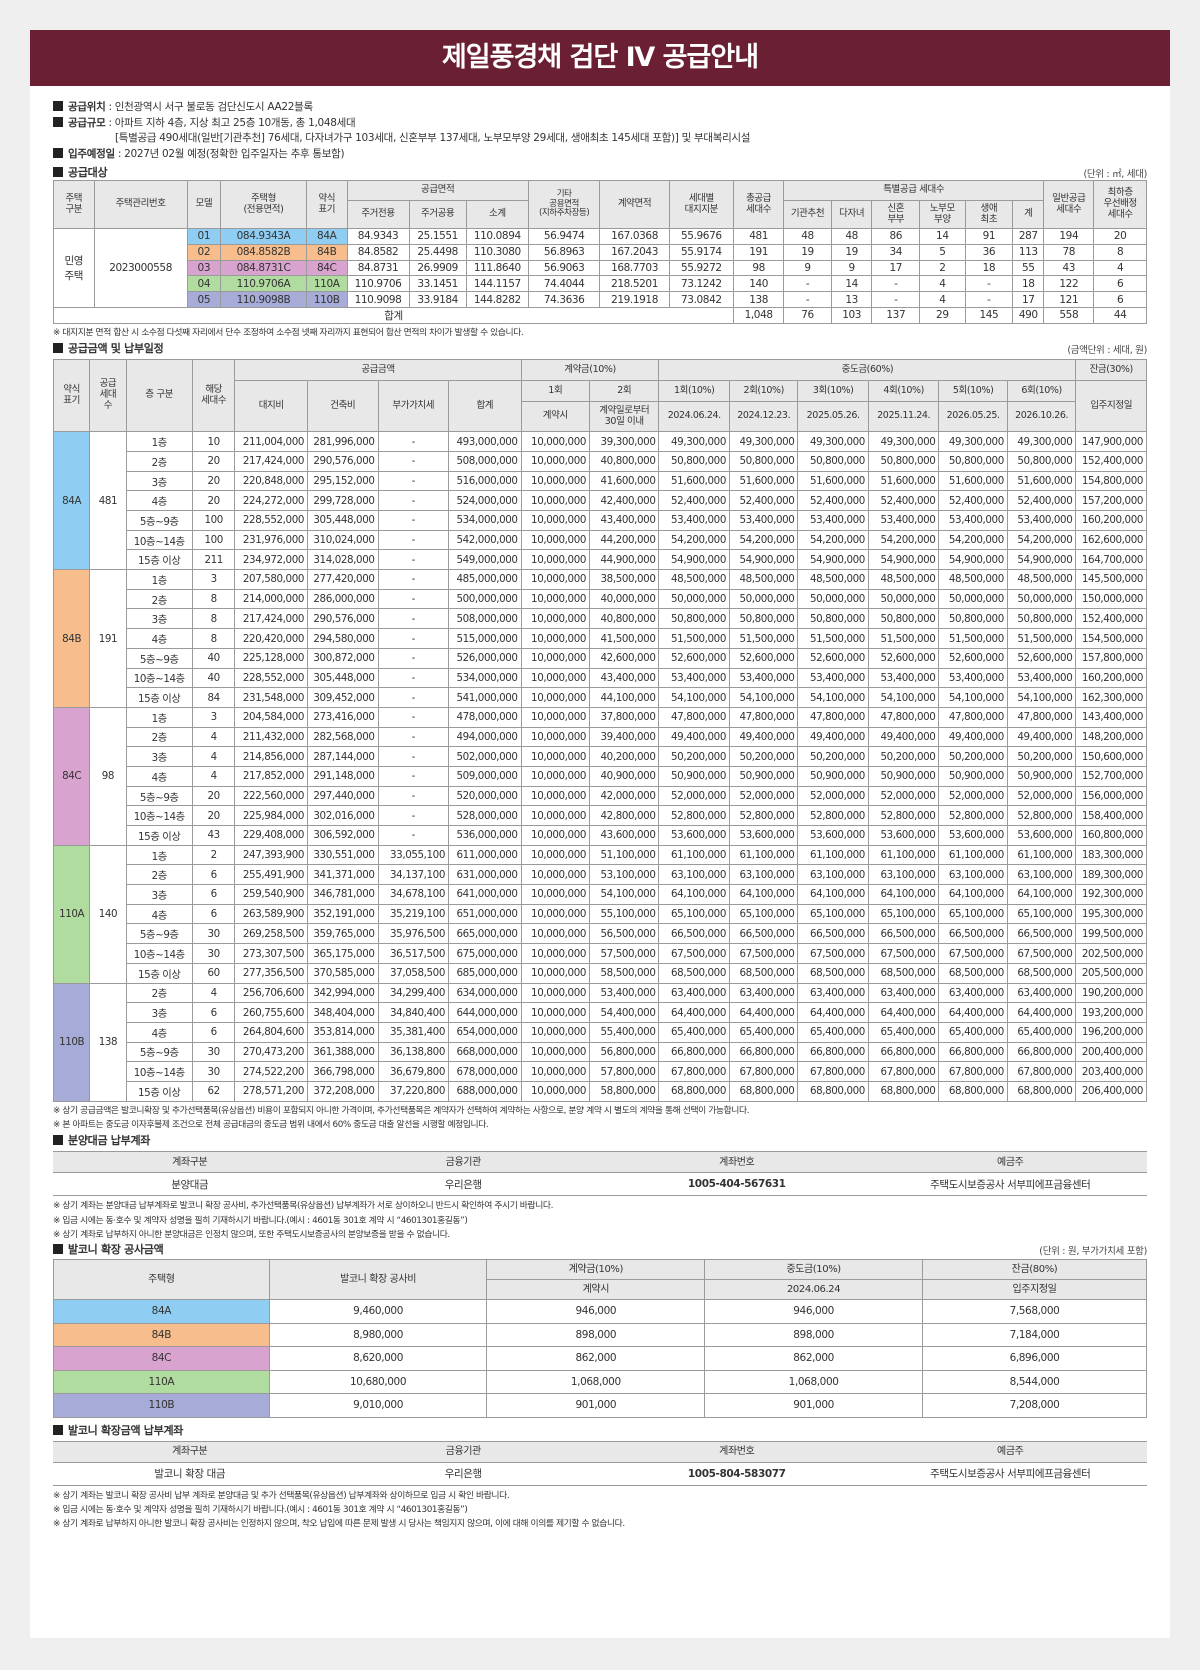 This screenshot has height=1670, width=1200. I want to click on table-cell: 50,000,000, so click(763, 599).